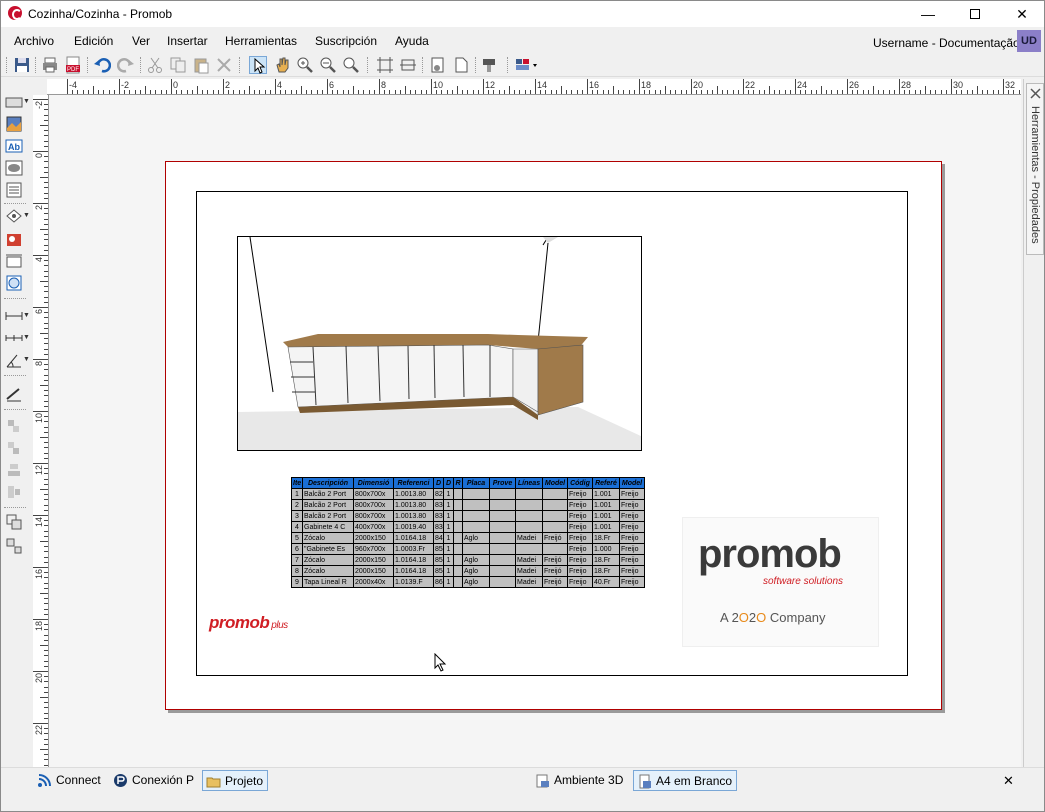  I want to click on rss-icon, so click(44, 780).